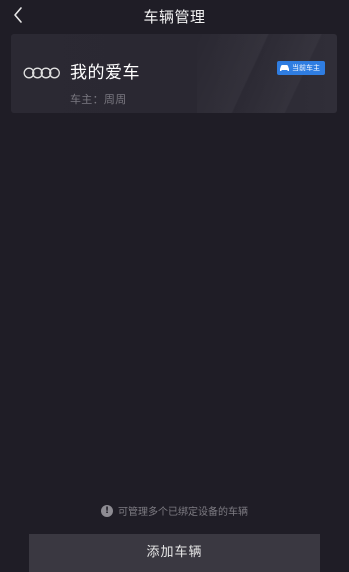 The image size is (349, 572). I want to click on current-owner-badge: 当前车主, so click(301, 68).